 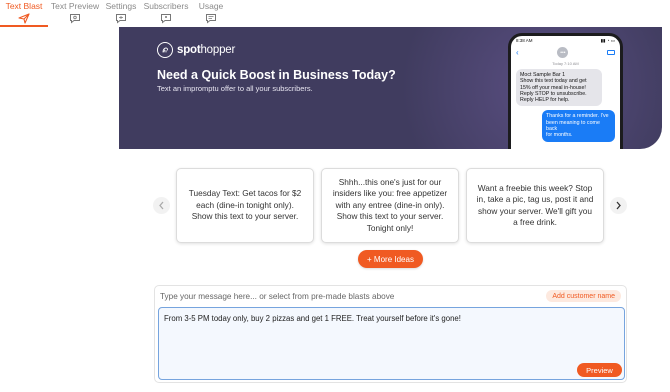 I want to click on phone-signal-icon: ▮▮ ◔ ▭, so click(x=607, y=40).